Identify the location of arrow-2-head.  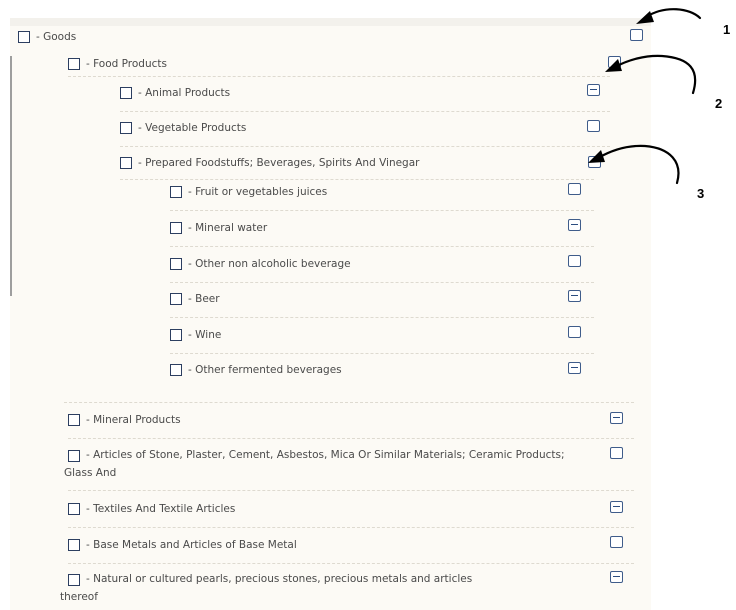
(613, 65).